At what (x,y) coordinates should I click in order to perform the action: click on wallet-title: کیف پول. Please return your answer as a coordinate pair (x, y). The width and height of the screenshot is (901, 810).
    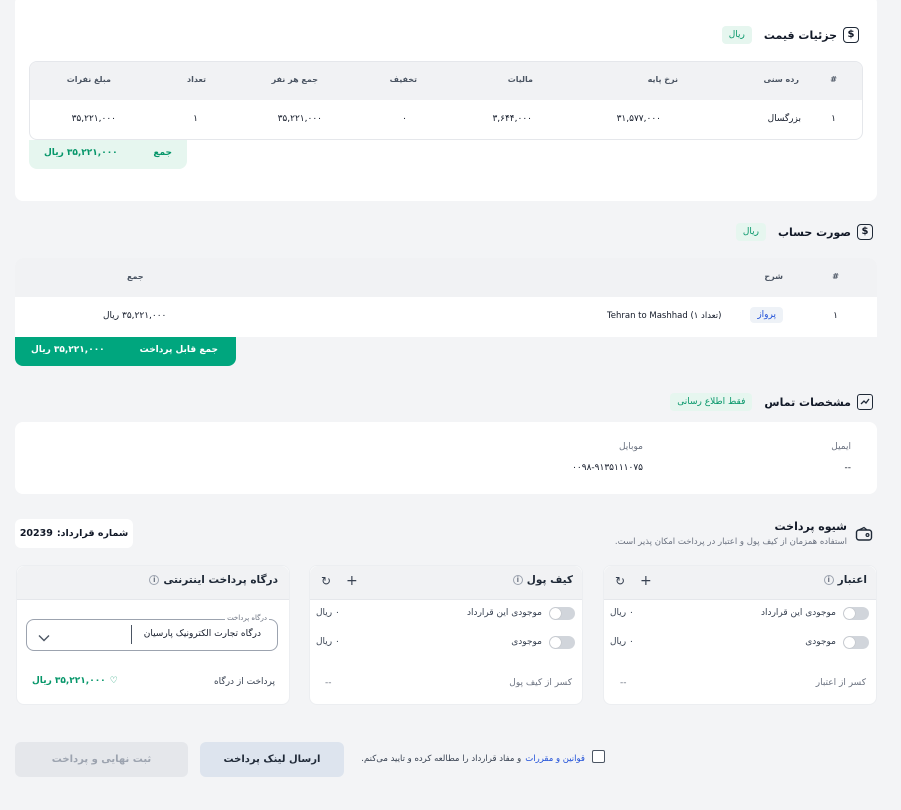
    Looking at the image, I should click on (549, 580).